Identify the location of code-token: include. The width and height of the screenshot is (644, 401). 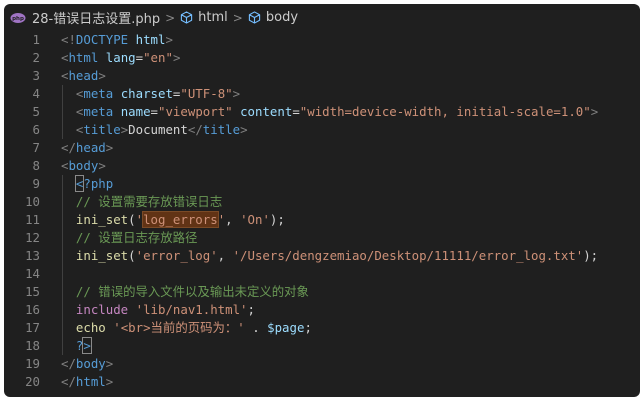
(102, 309).